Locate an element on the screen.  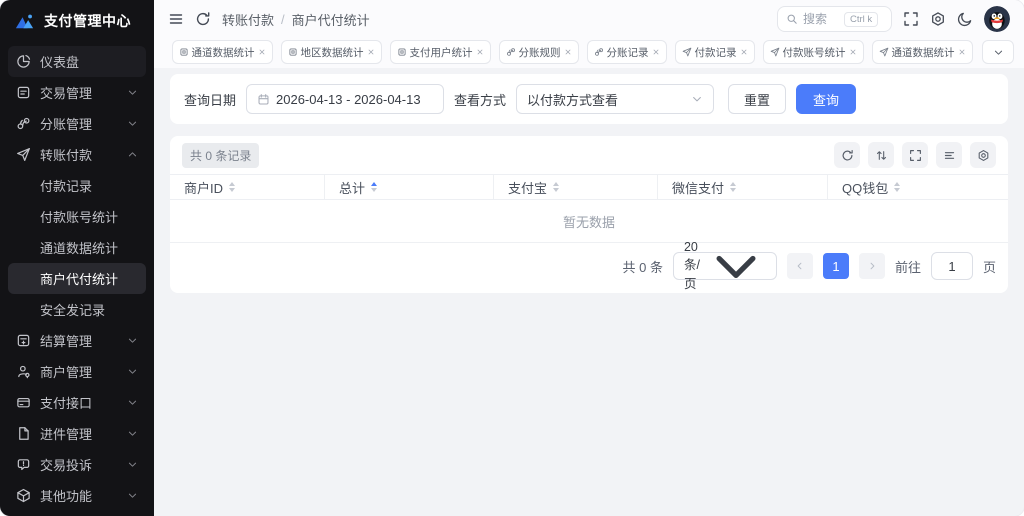
column-header-merchant-id: 商户ID is located at coordinates (247, 187).